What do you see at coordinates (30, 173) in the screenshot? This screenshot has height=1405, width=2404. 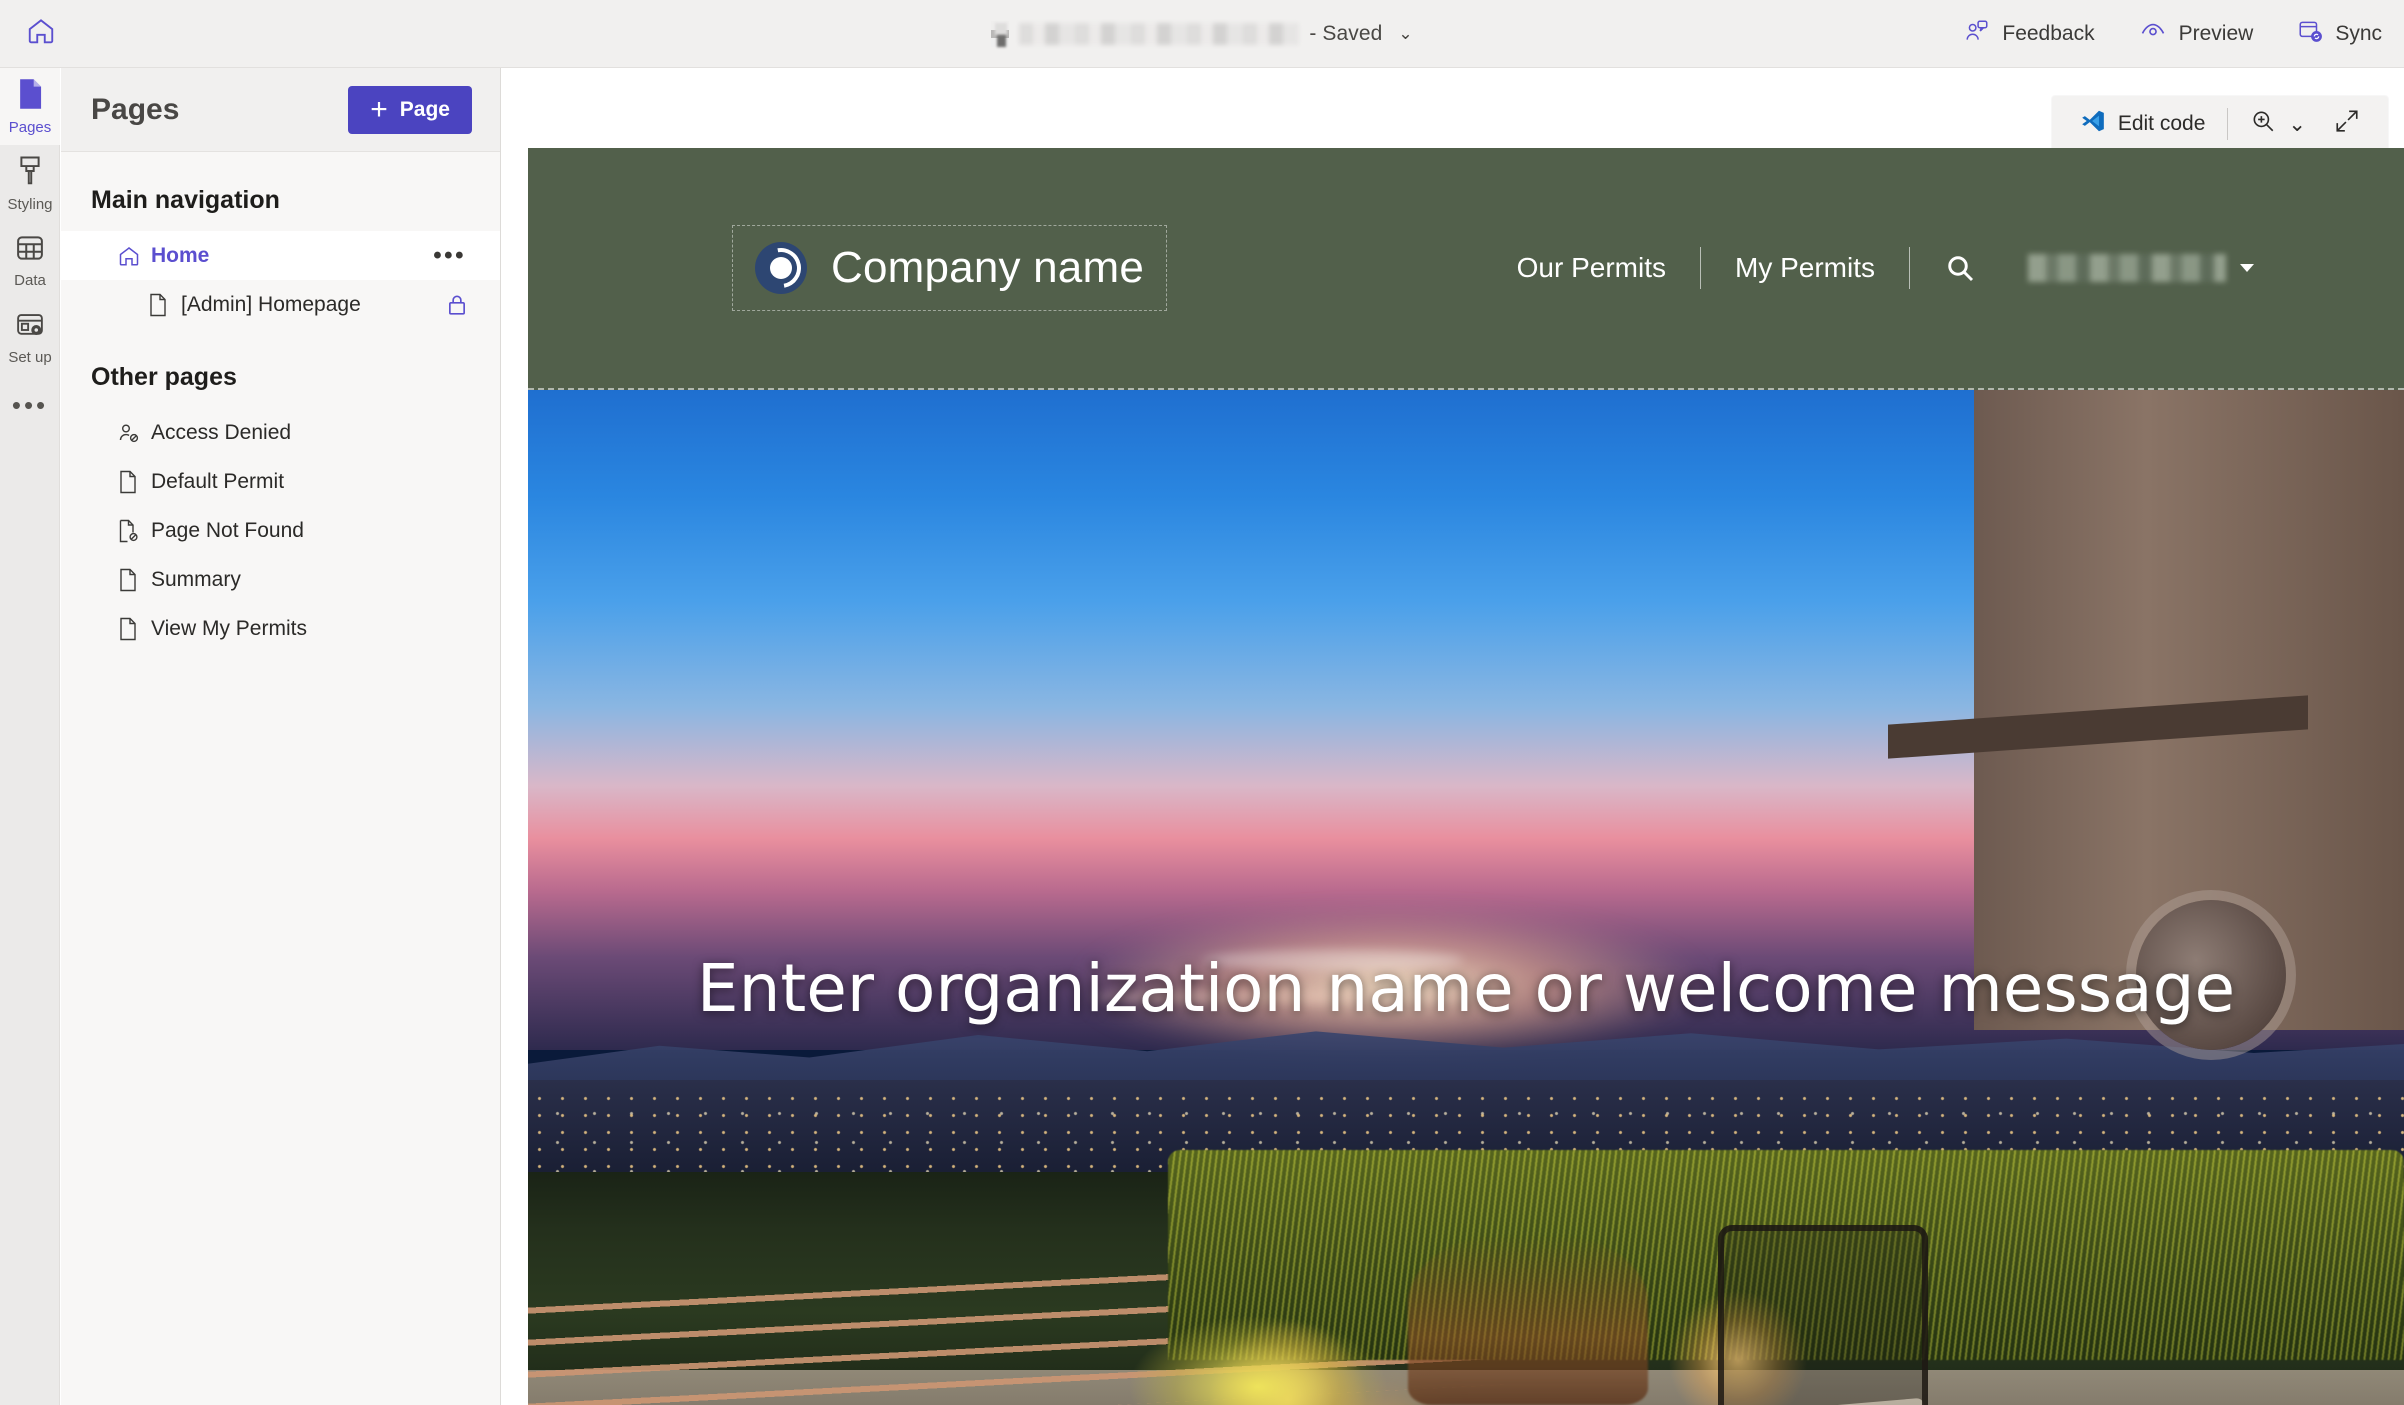 I see `paintbrush-icon` at bounding box center [30, 173].